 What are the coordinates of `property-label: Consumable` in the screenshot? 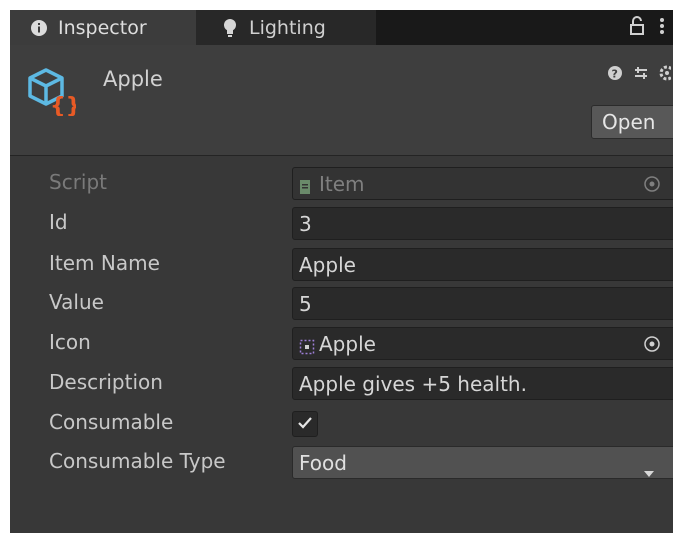 It's located at (111, 422).